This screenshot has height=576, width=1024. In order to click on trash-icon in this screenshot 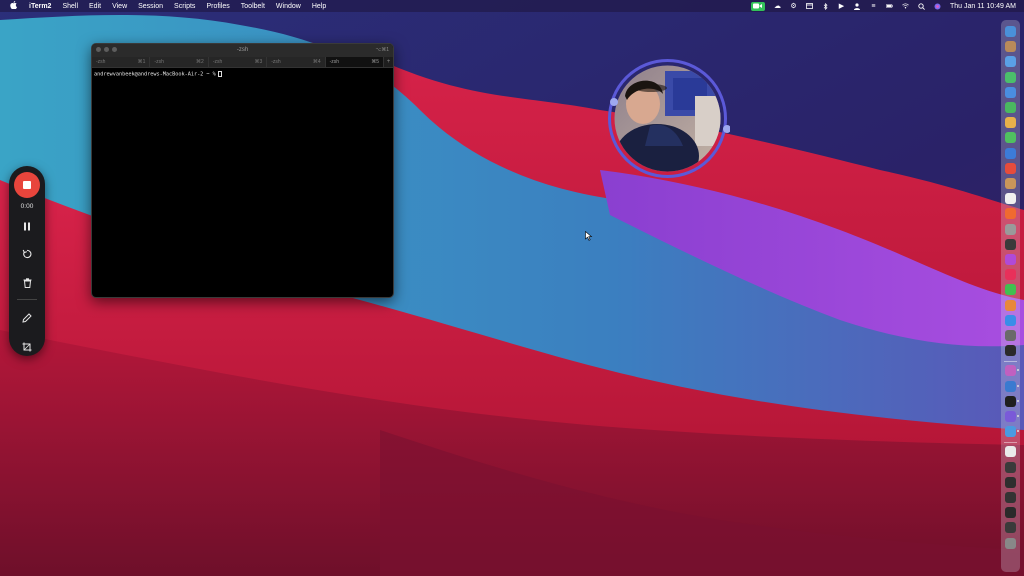, I will do `click(27, 283)`.